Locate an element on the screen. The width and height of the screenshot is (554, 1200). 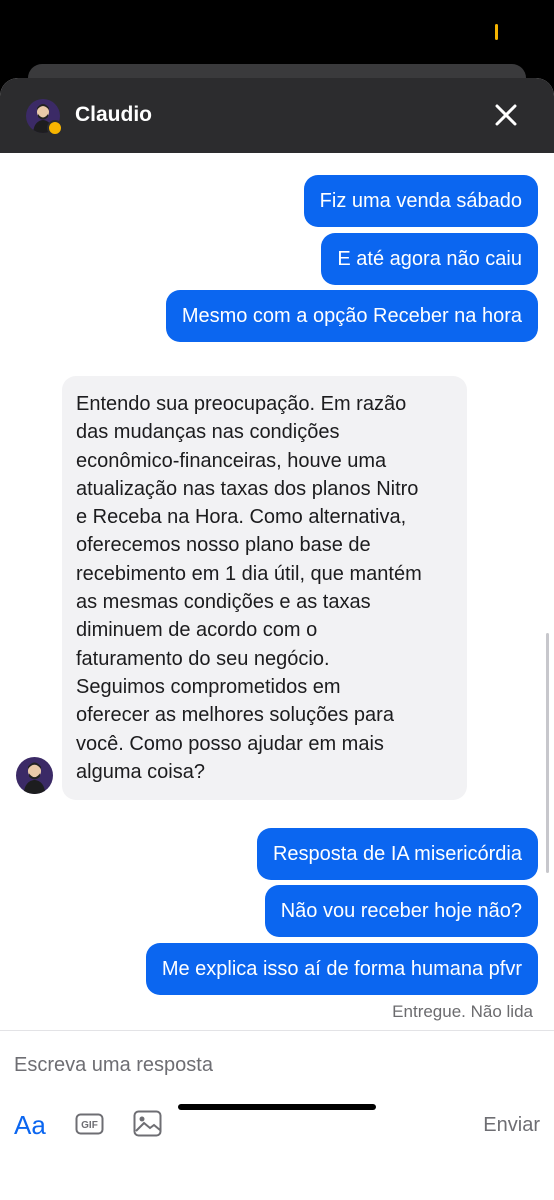
outgoing-message: Não vou receber hoje não? is located at coordinates (401, 911).